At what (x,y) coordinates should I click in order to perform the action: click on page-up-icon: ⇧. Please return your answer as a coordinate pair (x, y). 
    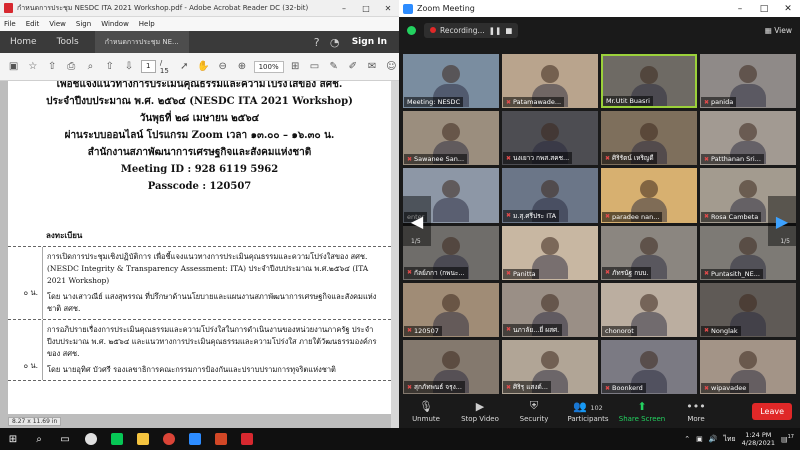
    Looking at the image, I should click on (109, 66).